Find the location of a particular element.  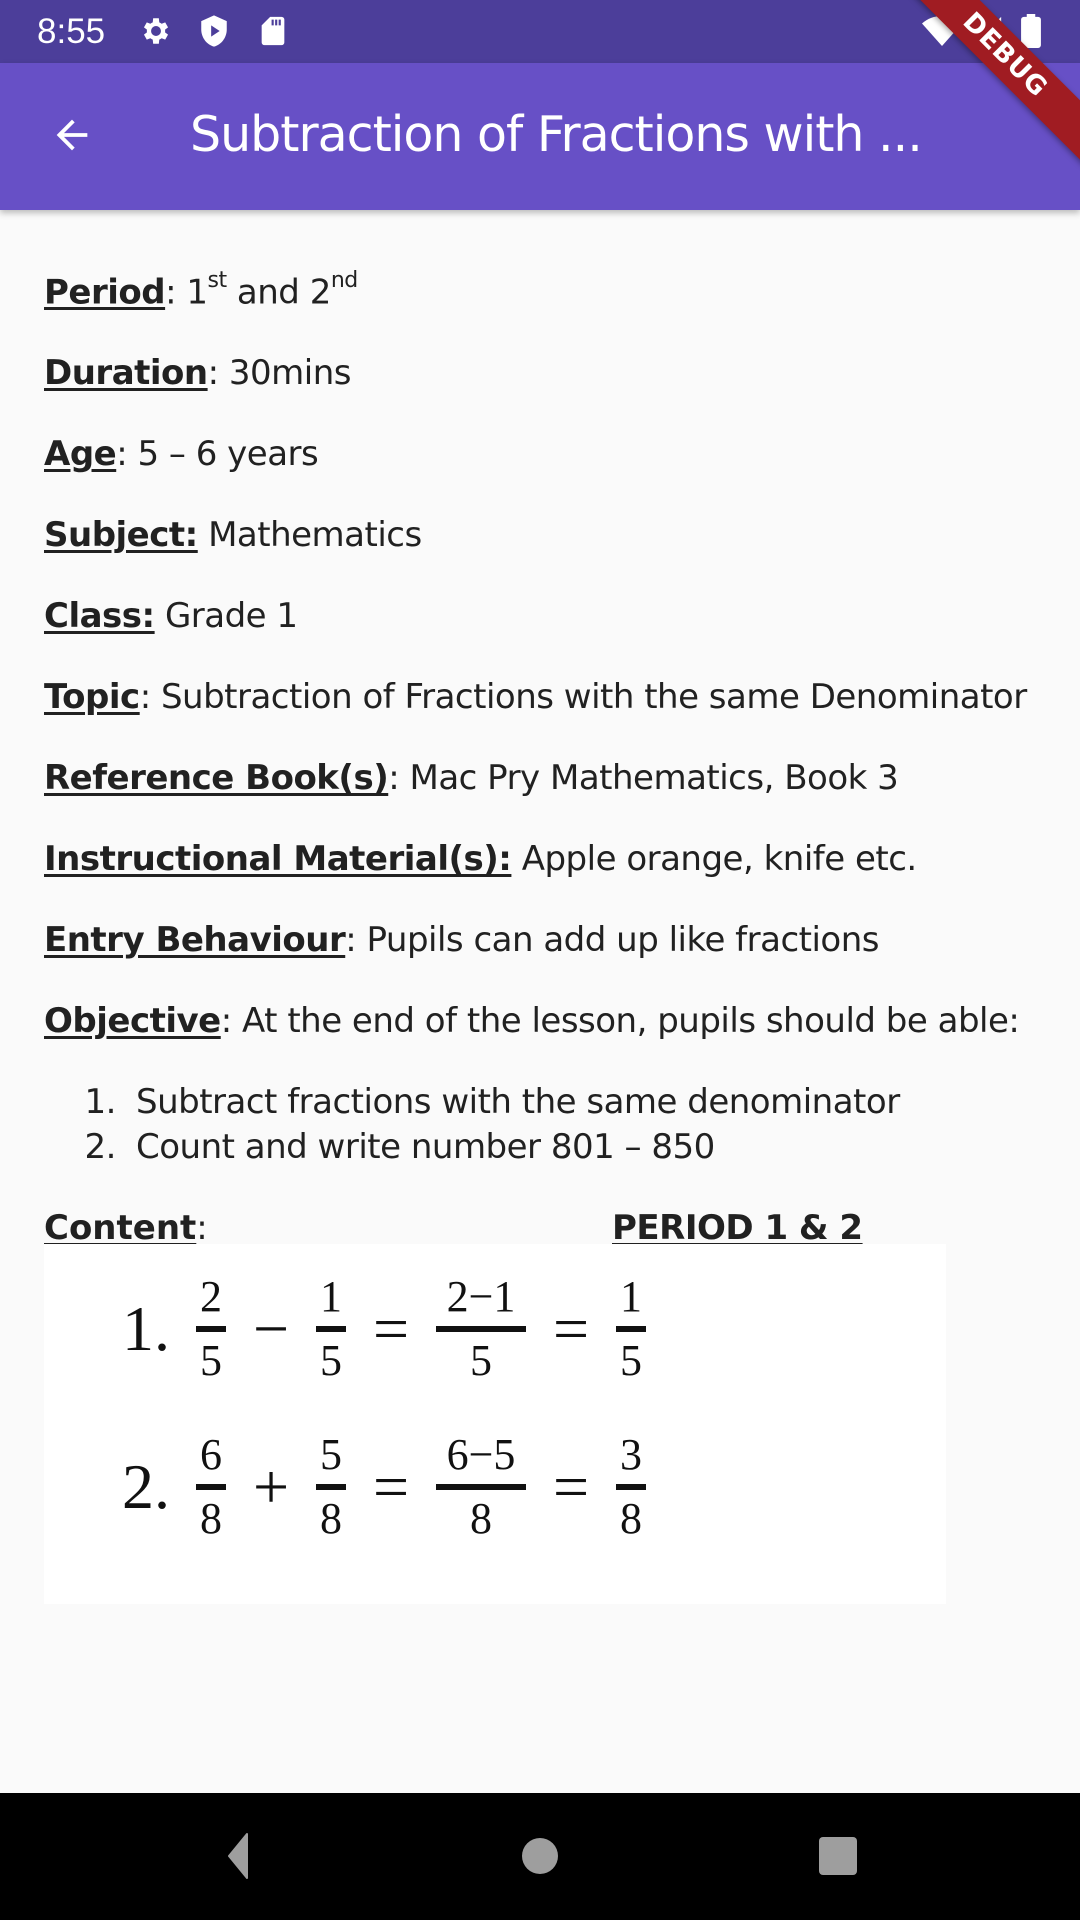

fraction: 68 is located at coordinates (211, 1487).